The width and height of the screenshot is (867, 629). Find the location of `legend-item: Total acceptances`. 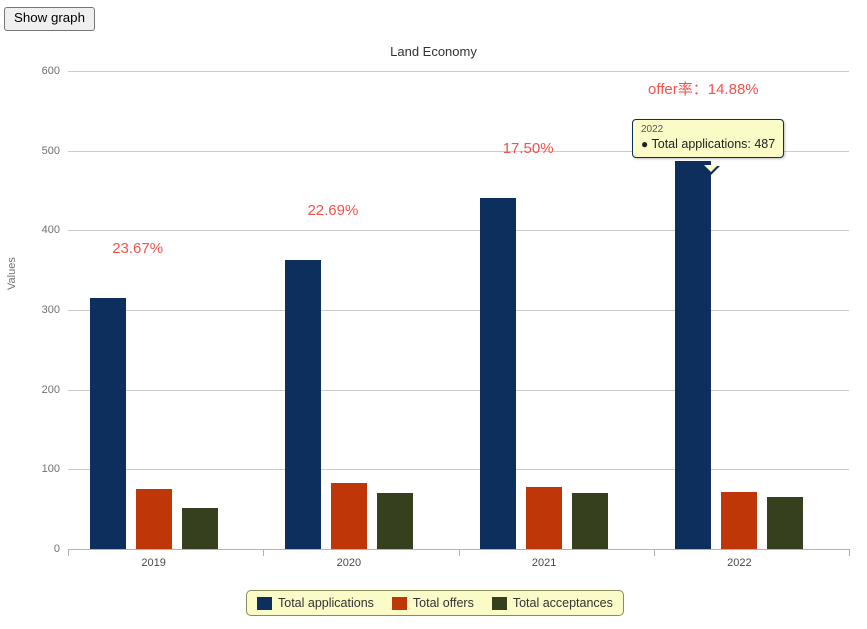

legend-item: Total acceptances is located at coordinates (552, 603).